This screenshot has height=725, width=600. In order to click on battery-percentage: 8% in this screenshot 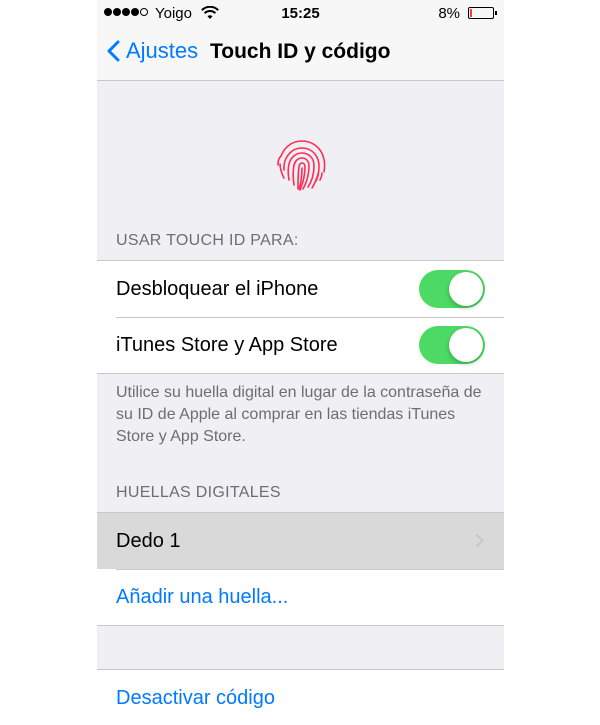, I will do `click(449, 13)`.